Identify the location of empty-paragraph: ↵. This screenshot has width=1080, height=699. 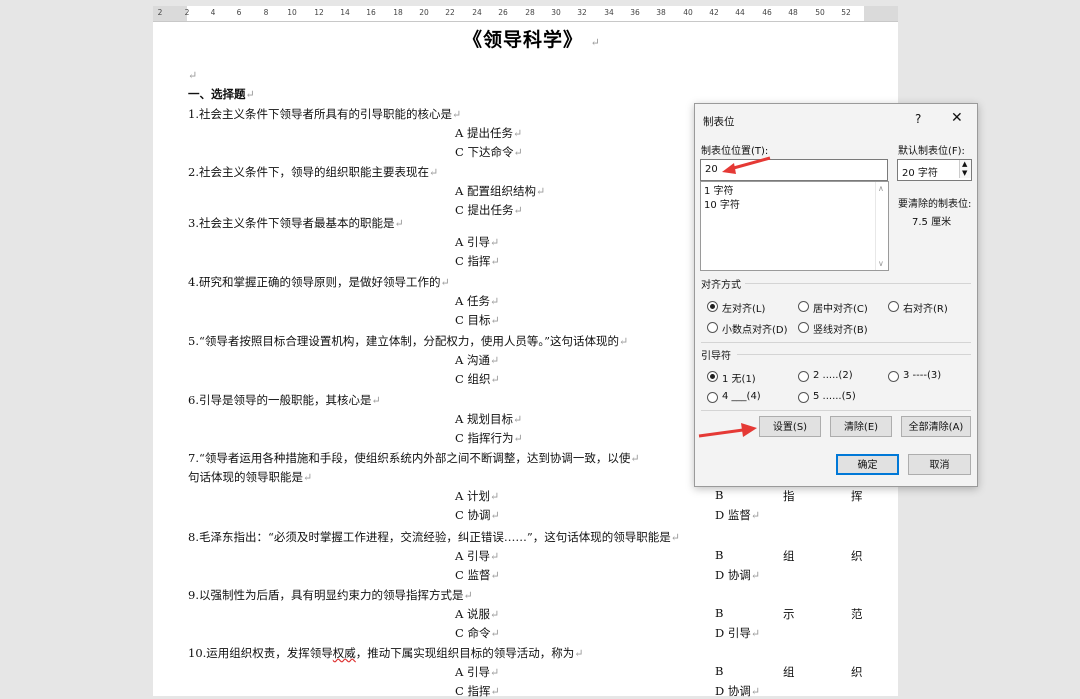
(193, 75).